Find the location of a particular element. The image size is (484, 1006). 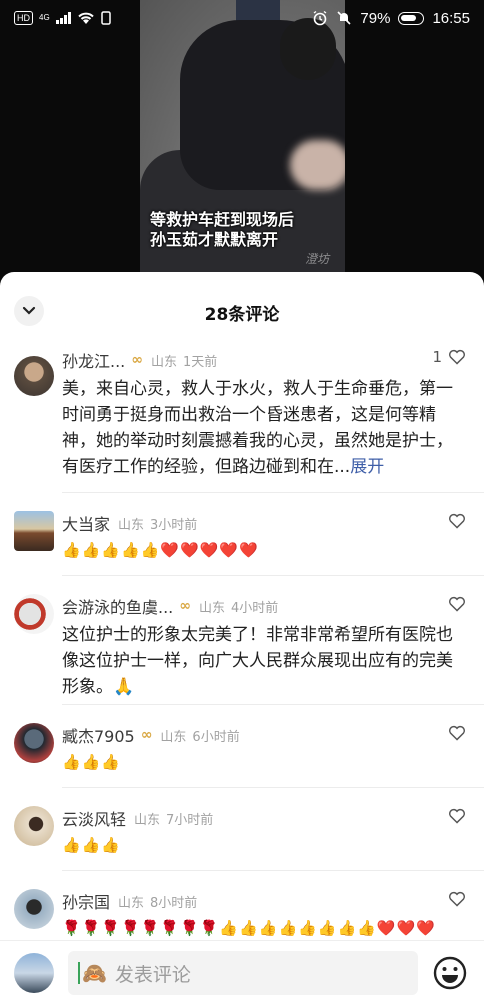

signal-icon is located at coordinates (63, 18).